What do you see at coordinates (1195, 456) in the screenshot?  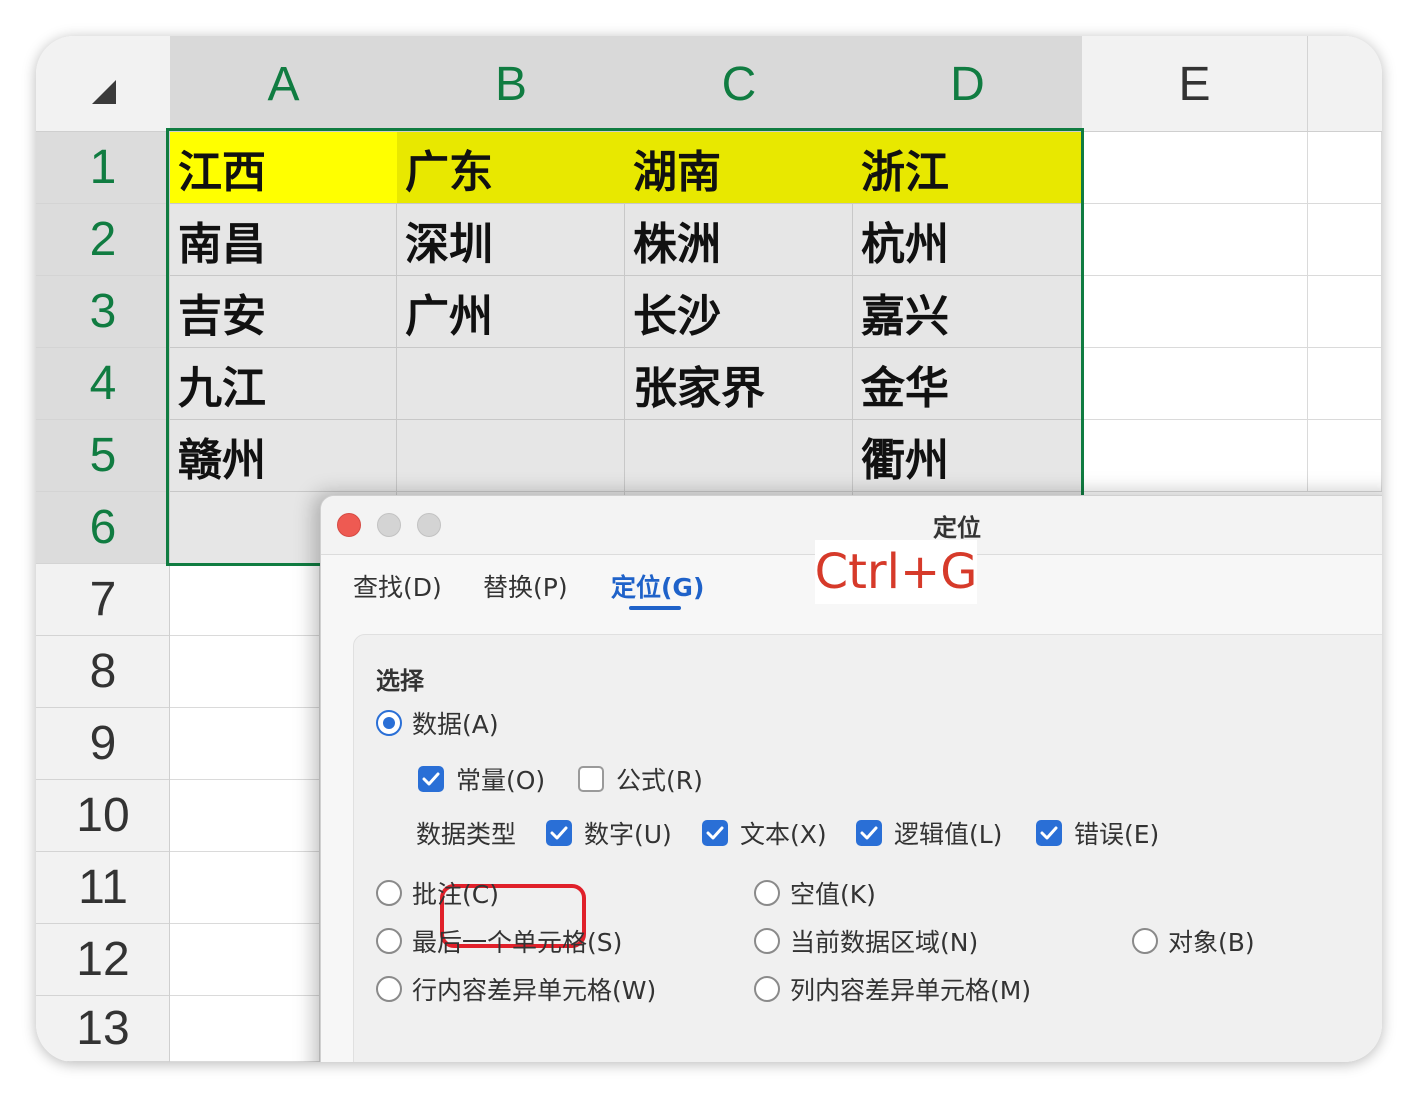 I see `cell-e5` at bounding box center [1195, 456].